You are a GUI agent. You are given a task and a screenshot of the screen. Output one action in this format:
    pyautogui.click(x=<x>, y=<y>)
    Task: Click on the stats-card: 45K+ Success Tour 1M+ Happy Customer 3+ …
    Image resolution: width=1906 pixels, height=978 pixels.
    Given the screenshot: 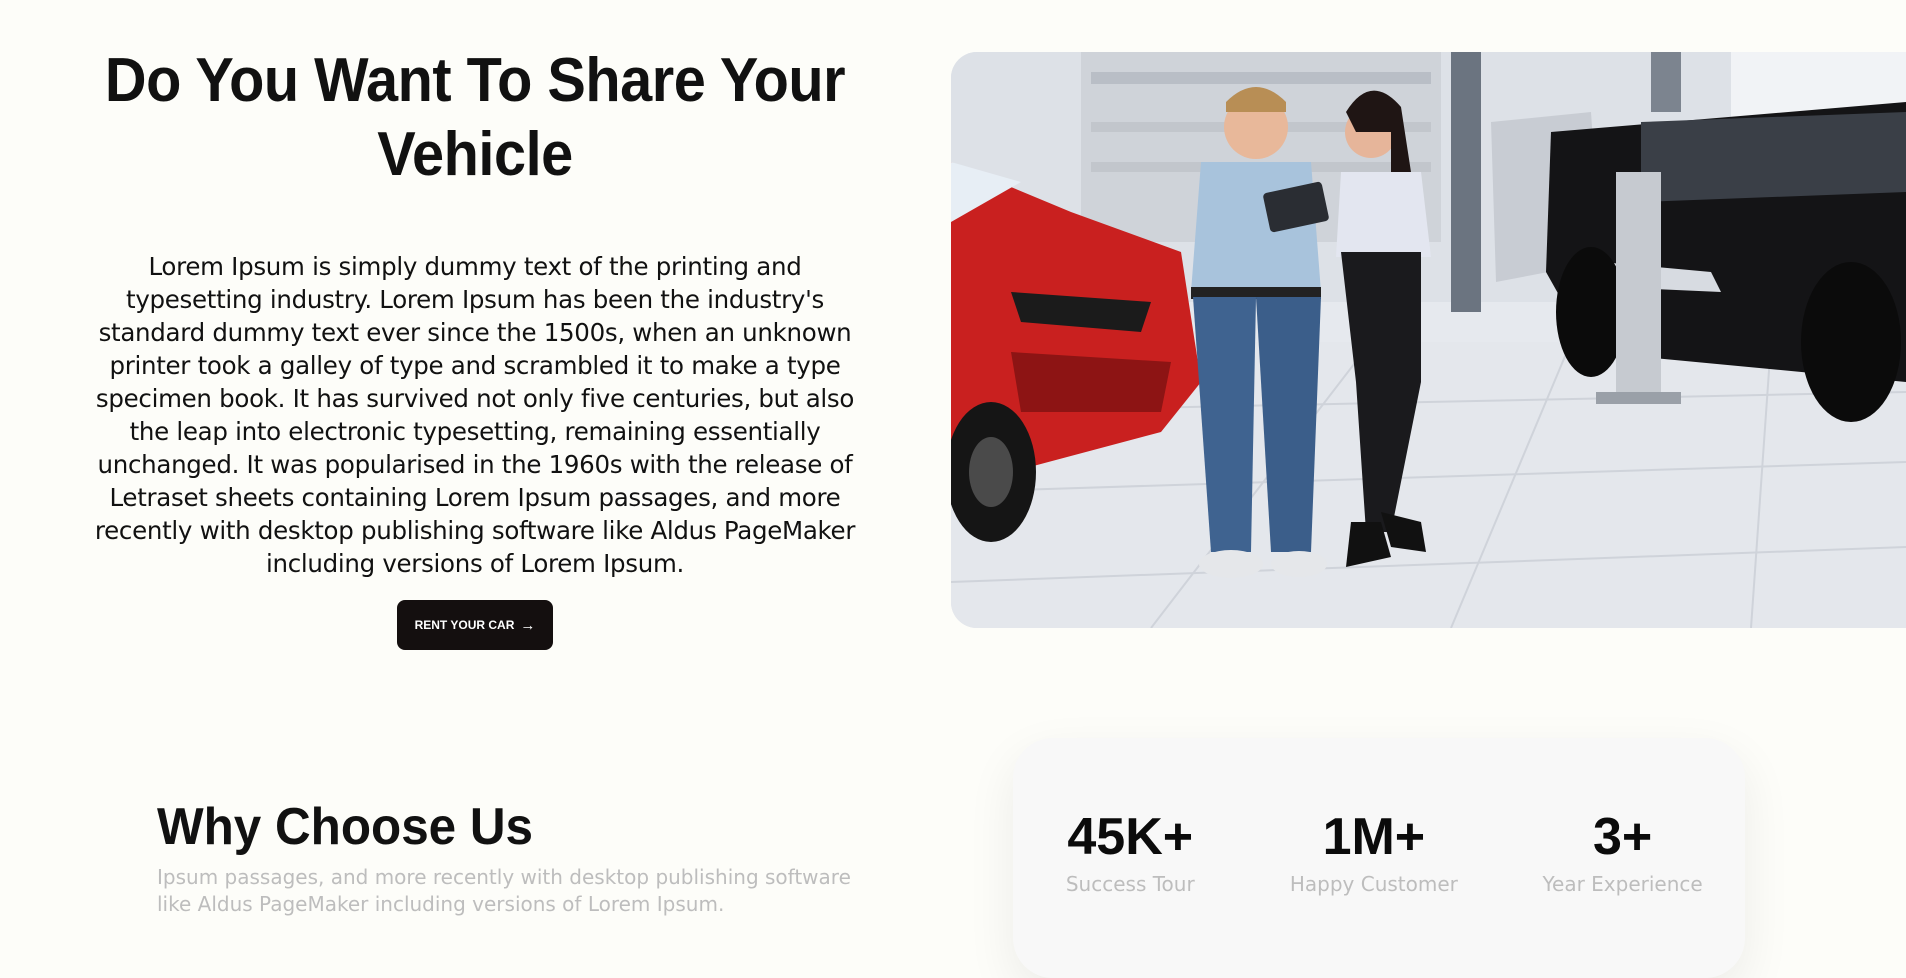 What is the action you would take?
    pyautogui.click(x=1379, y=858)
    